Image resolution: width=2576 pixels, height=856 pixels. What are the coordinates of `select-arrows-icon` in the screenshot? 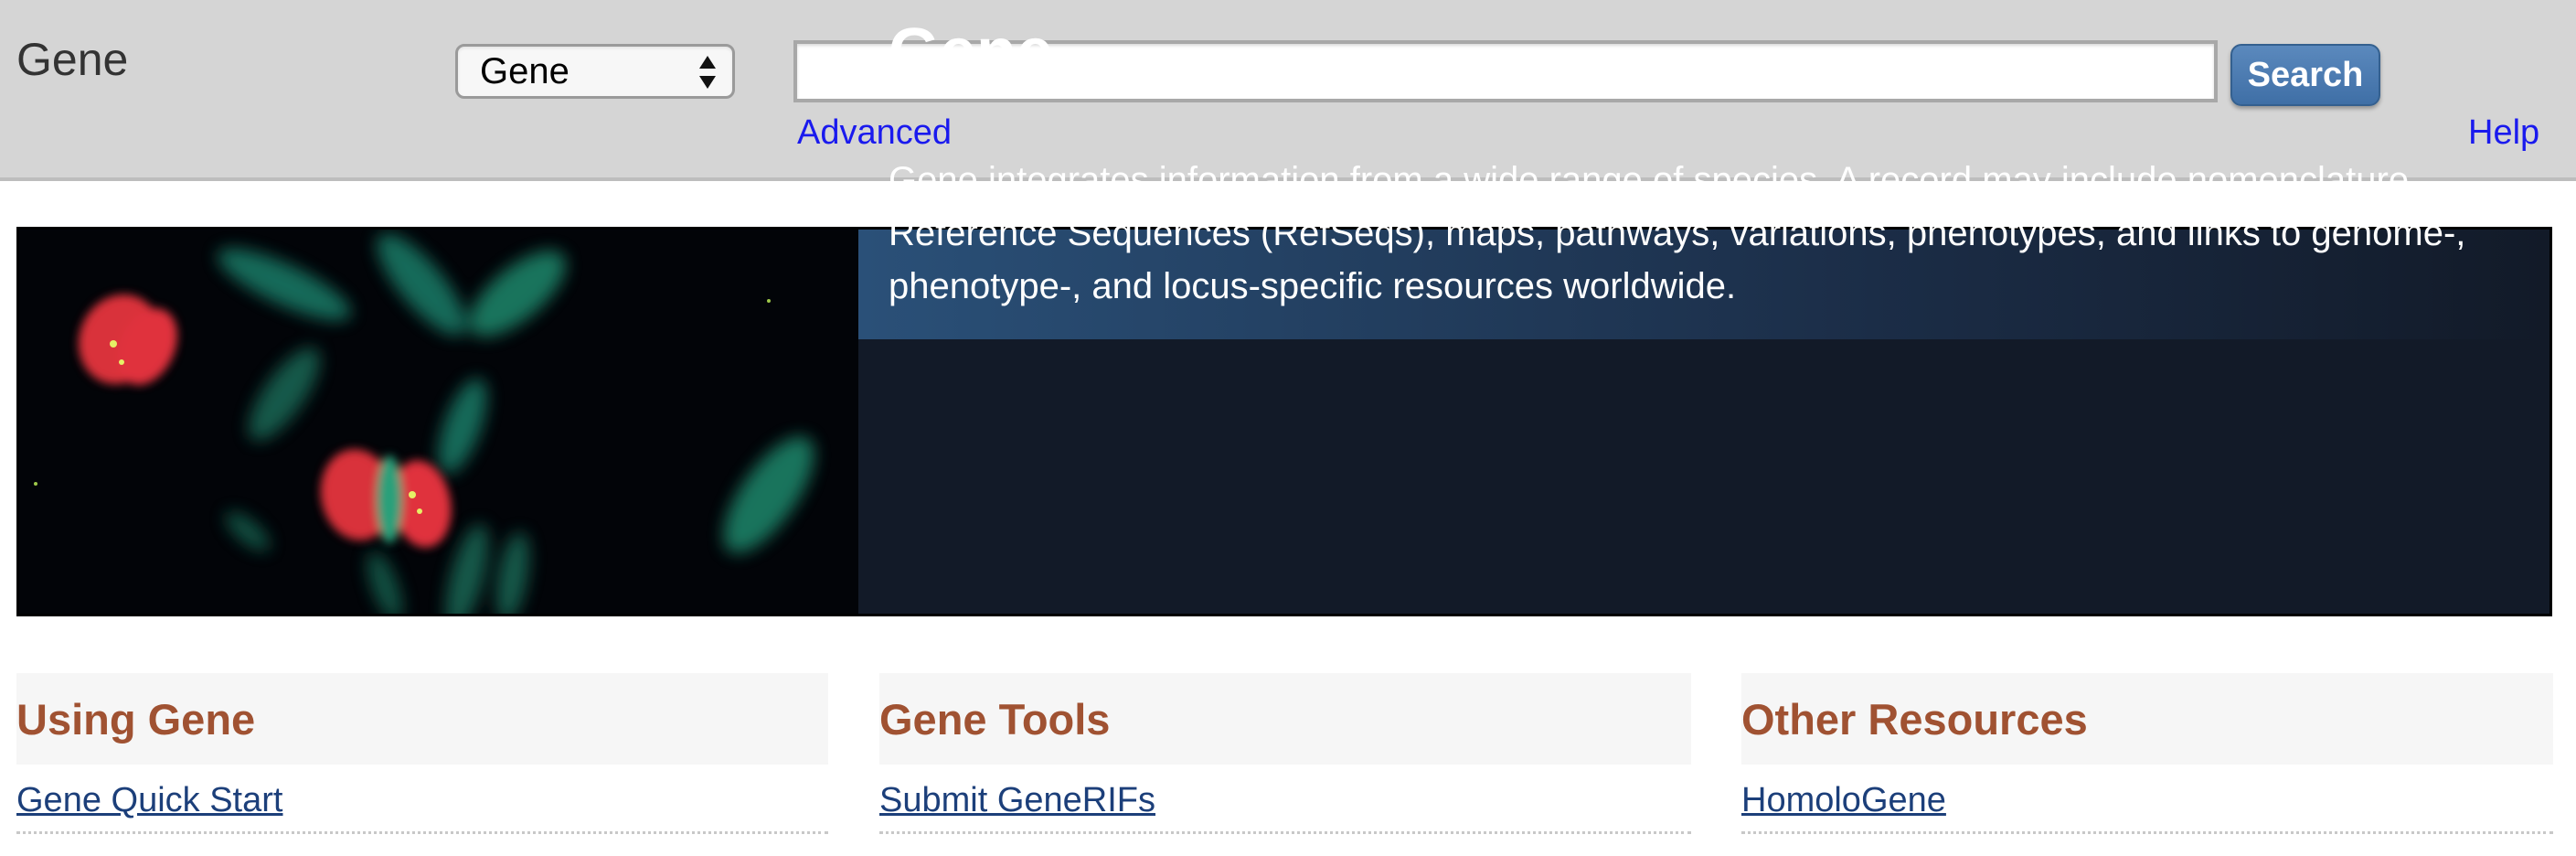 It's located at (707, 72).